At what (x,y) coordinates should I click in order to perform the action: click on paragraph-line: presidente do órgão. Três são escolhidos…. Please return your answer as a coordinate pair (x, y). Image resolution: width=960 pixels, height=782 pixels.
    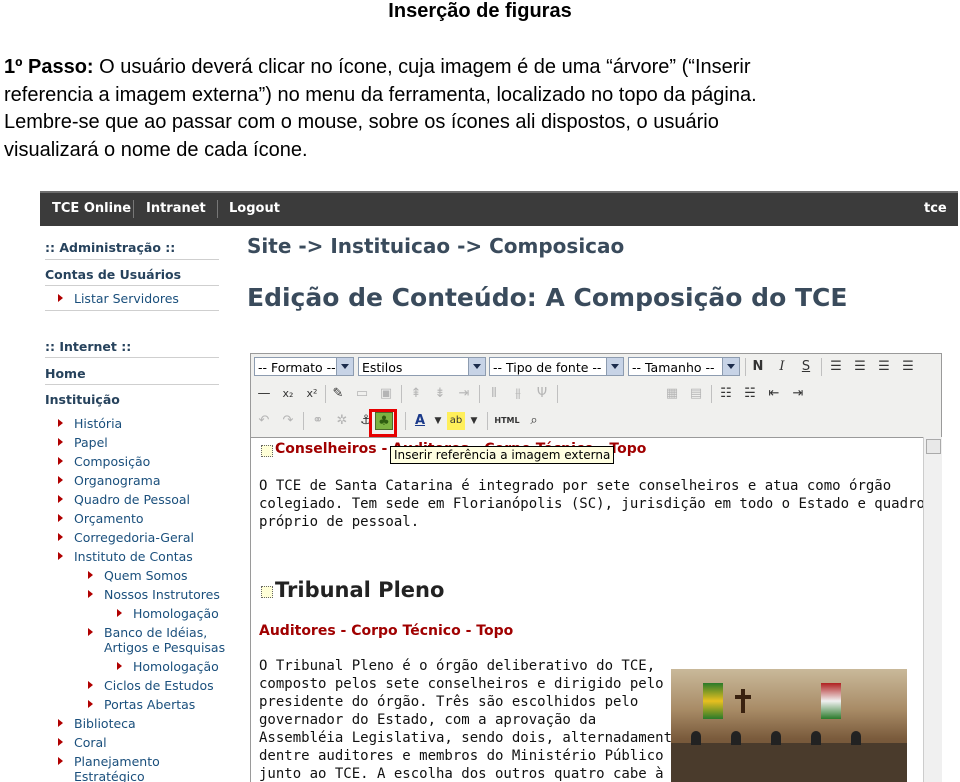
    Looking at the image, I should click on (449, 702).